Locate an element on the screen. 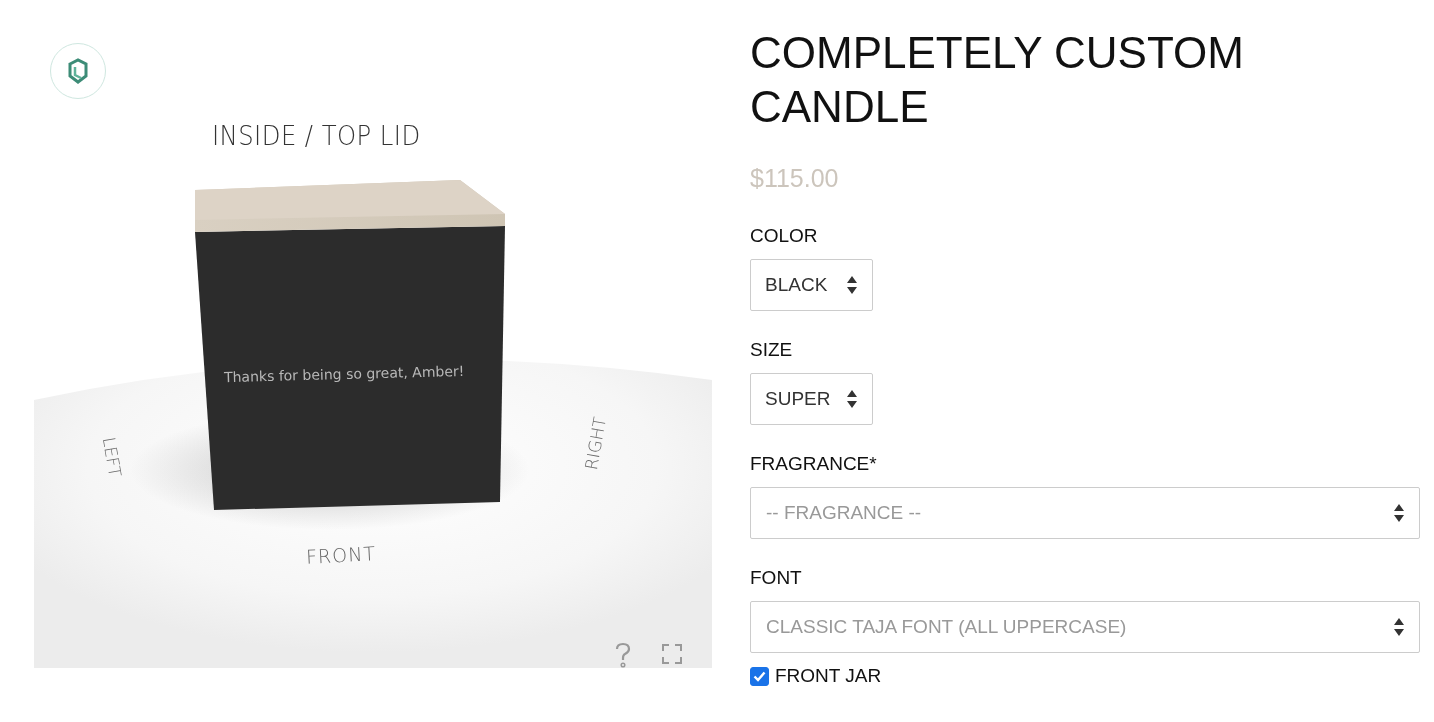 The width and height of the screenshot is (1434, 722). product-title: COMPLETELY CUSTOM CANDLE is located at coordinates (997, 80).